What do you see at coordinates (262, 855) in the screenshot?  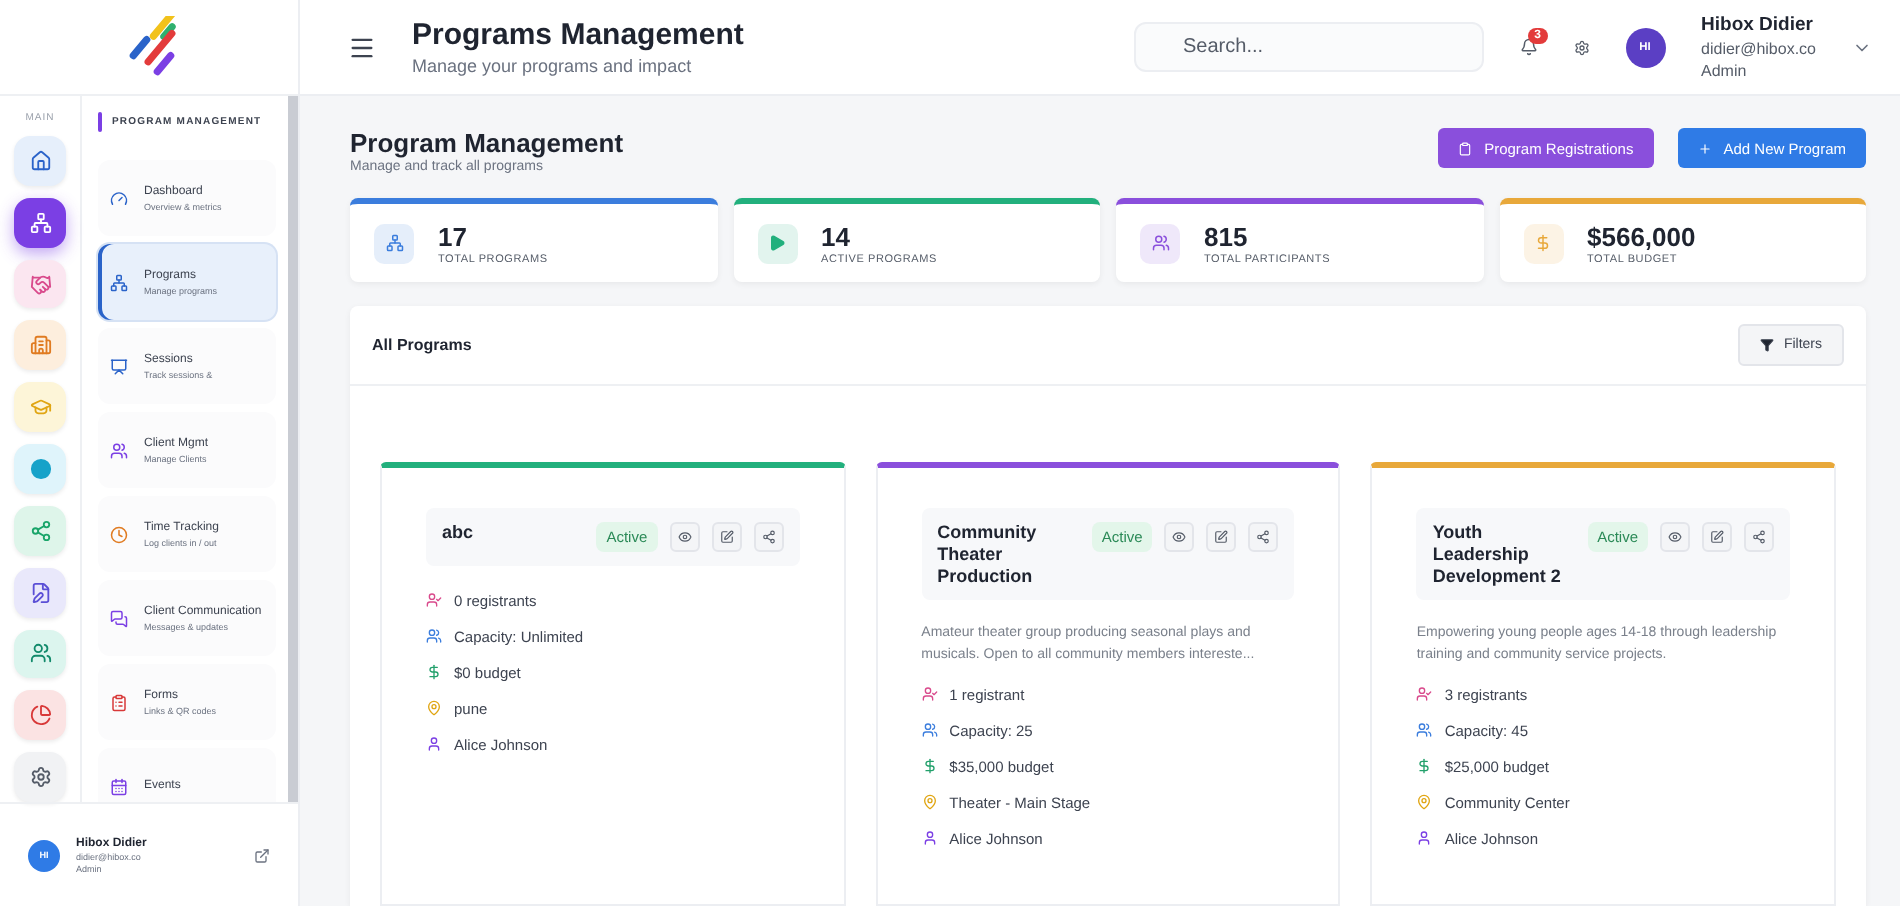 I see `logout-icon` at bounding box center [262, 855].